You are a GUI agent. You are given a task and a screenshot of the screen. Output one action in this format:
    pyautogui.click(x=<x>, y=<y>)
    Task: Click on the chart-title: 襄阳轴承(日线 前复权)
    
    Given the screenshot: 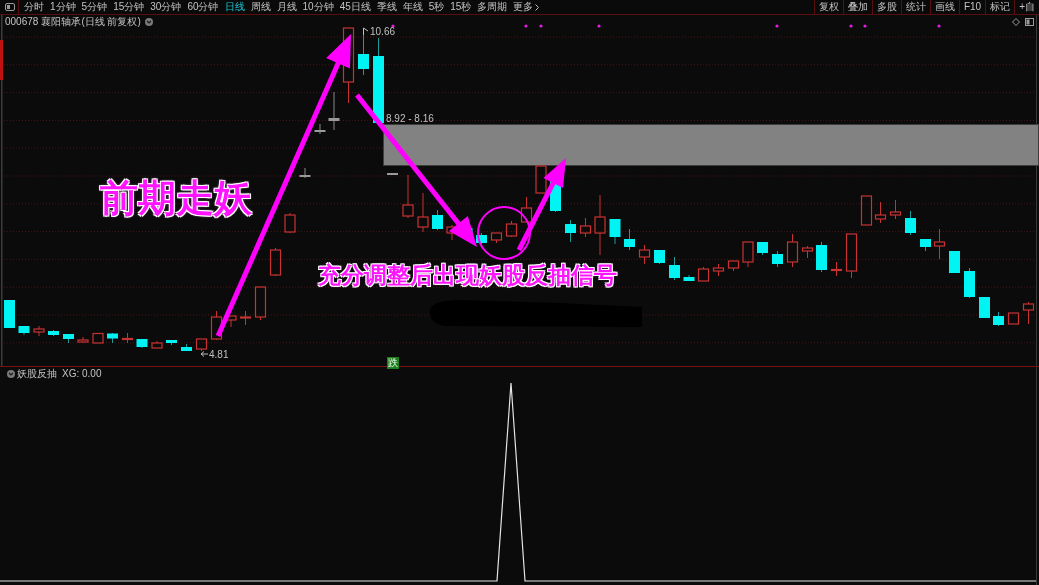 What is the action you would take?
    pyautogui.click(x=91, y=21)
    